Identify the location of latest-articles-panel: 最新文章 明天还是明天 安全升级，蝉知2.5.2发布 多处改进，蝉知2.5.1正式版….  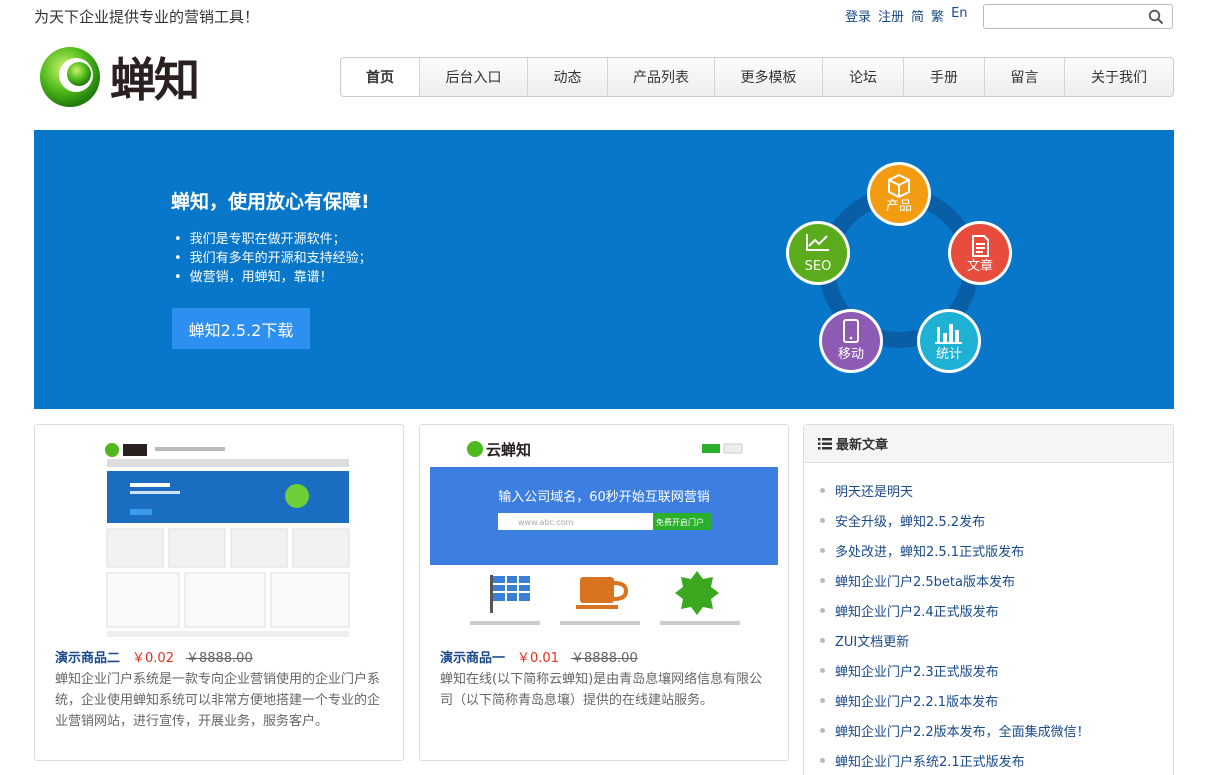
(988, 599).